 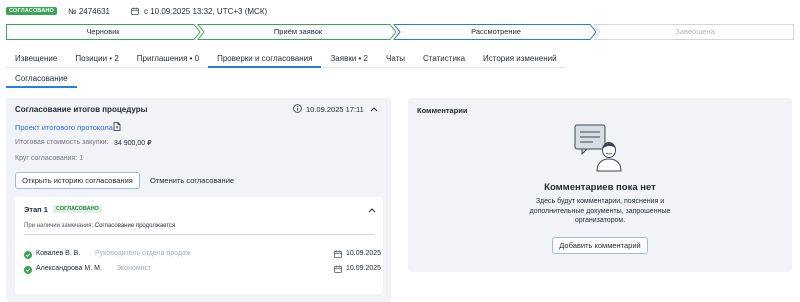 I want to click on tab-change-history: История изменений, so click(x=520, y=59).